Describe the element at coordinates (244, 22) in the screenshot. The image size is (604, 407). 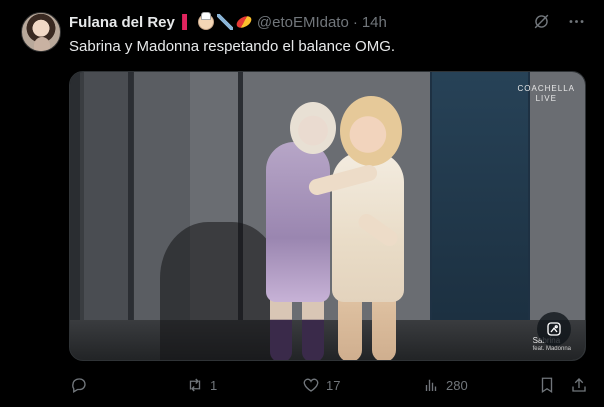
I see `pill-emoji-icon` at that location.